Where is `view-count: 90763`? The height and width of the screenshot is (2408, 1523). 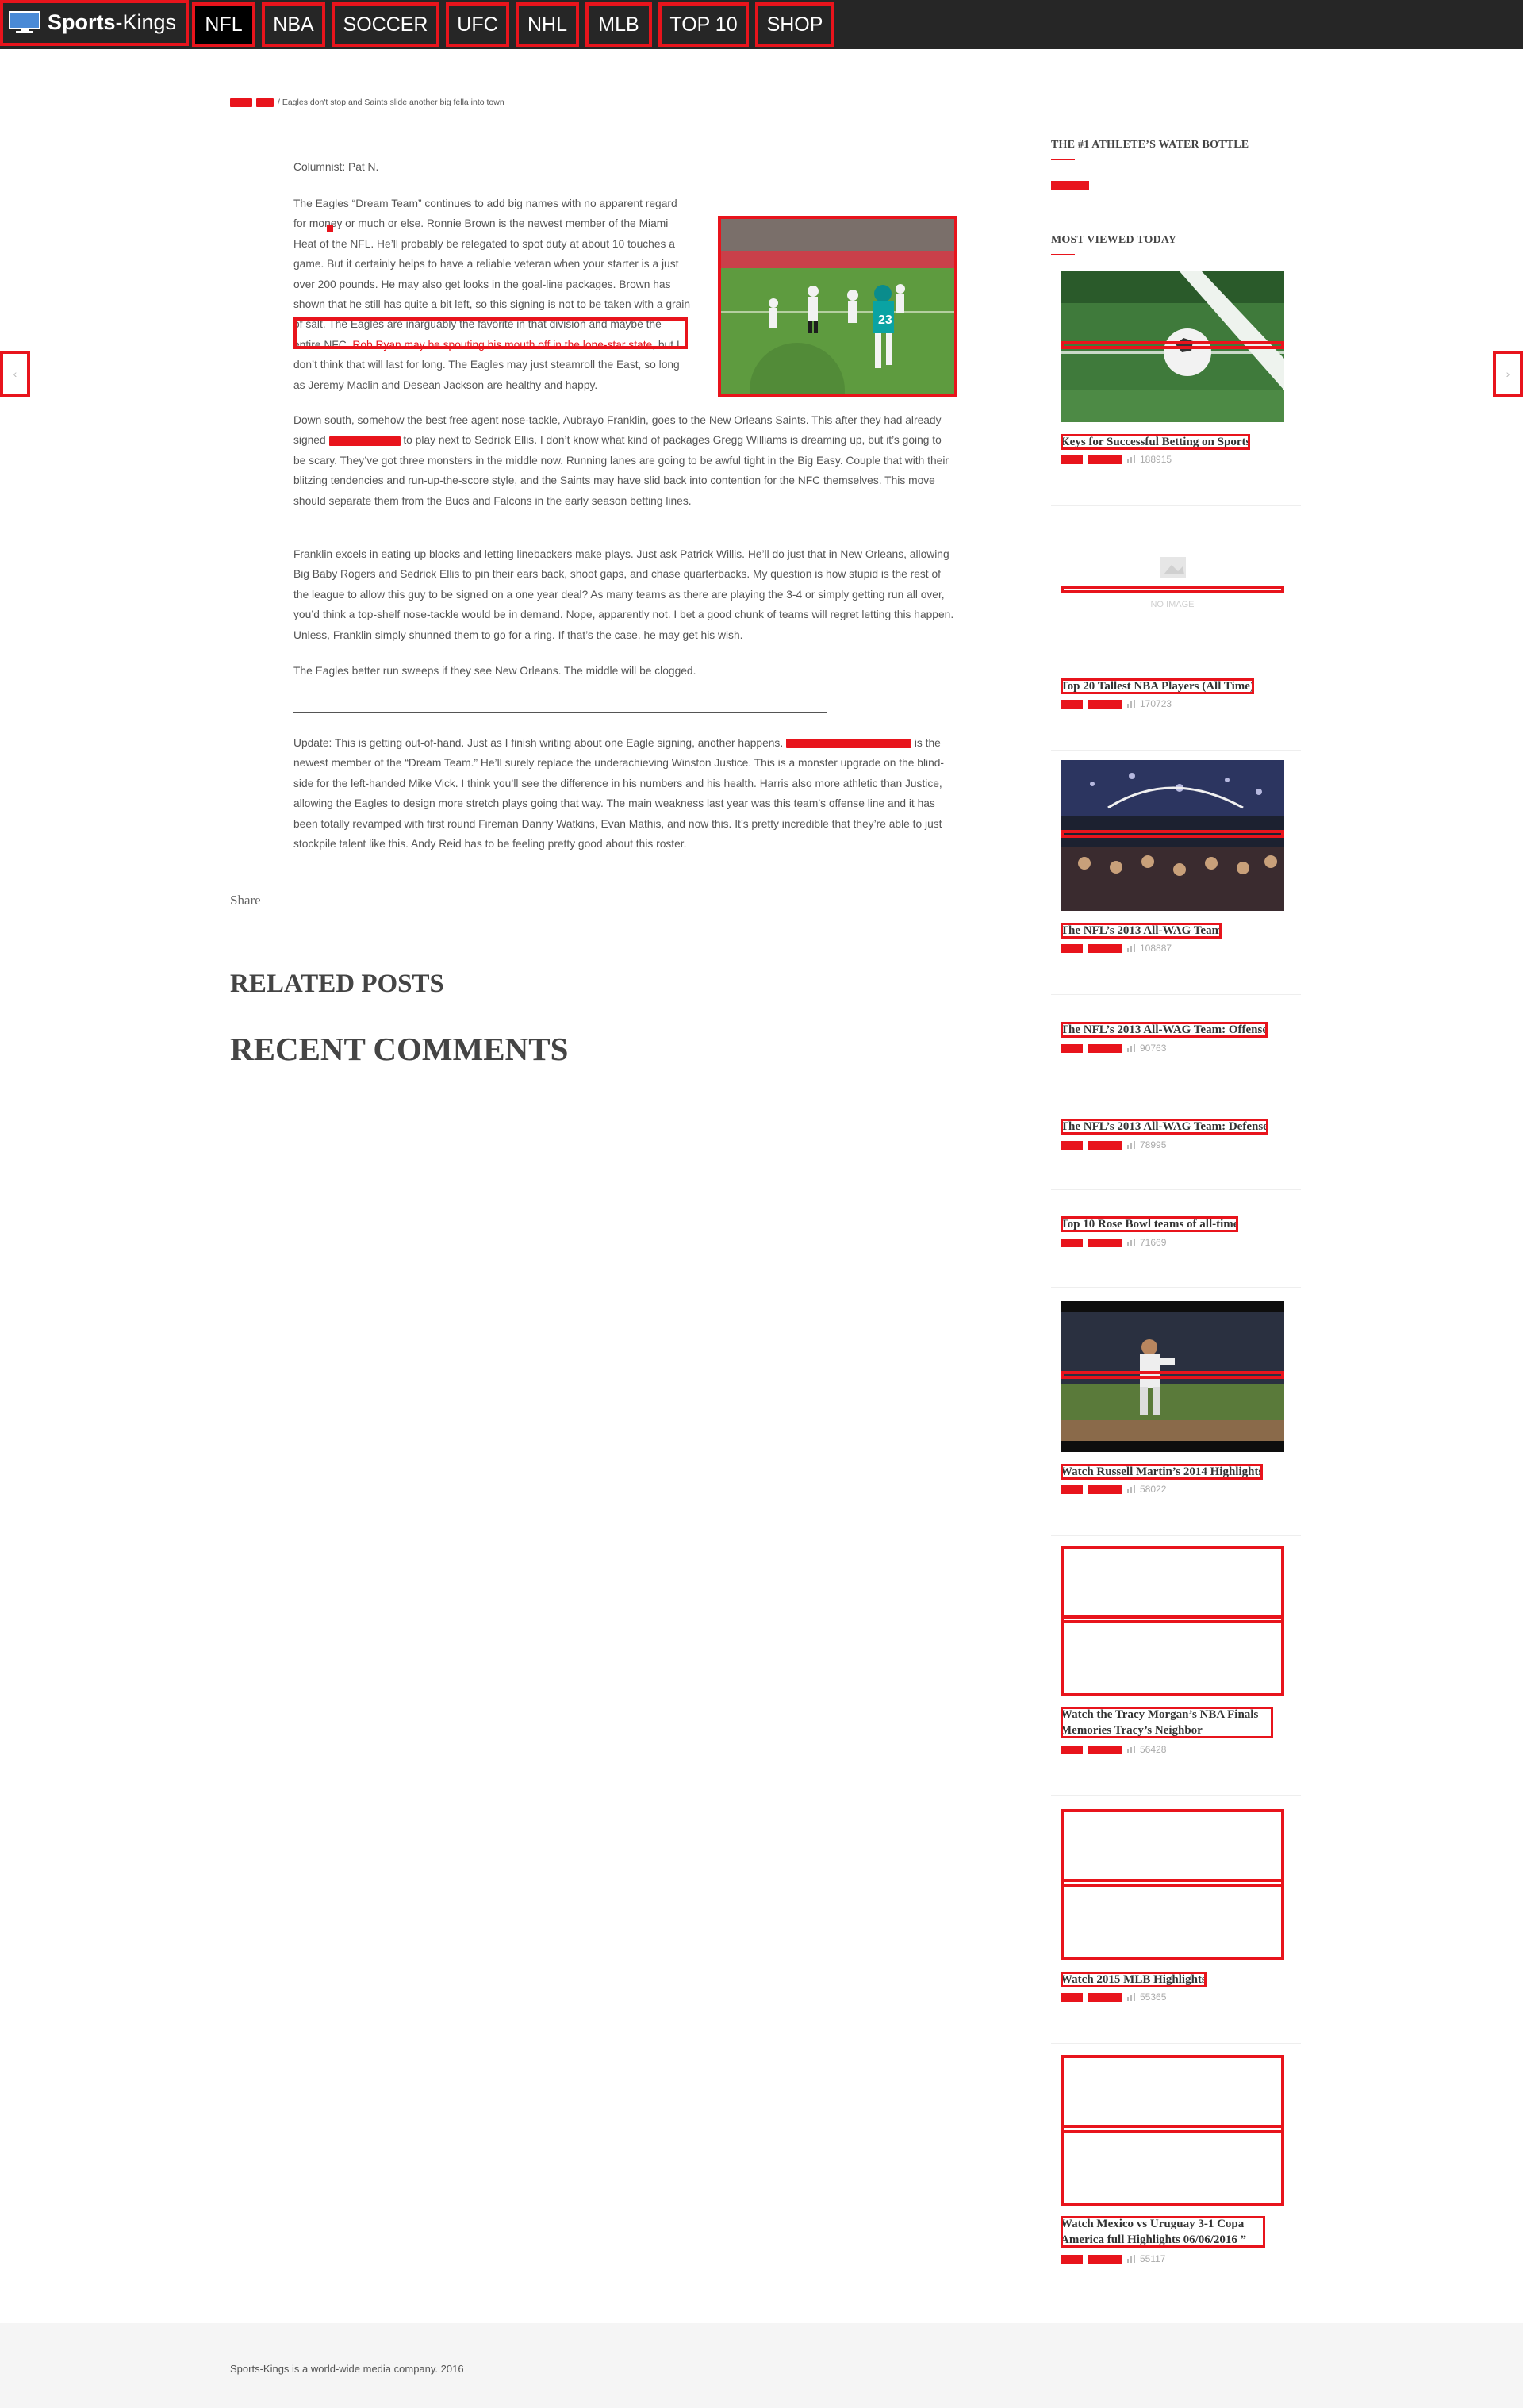
view-count: 90763 is located at coordinates (1153, 1048).